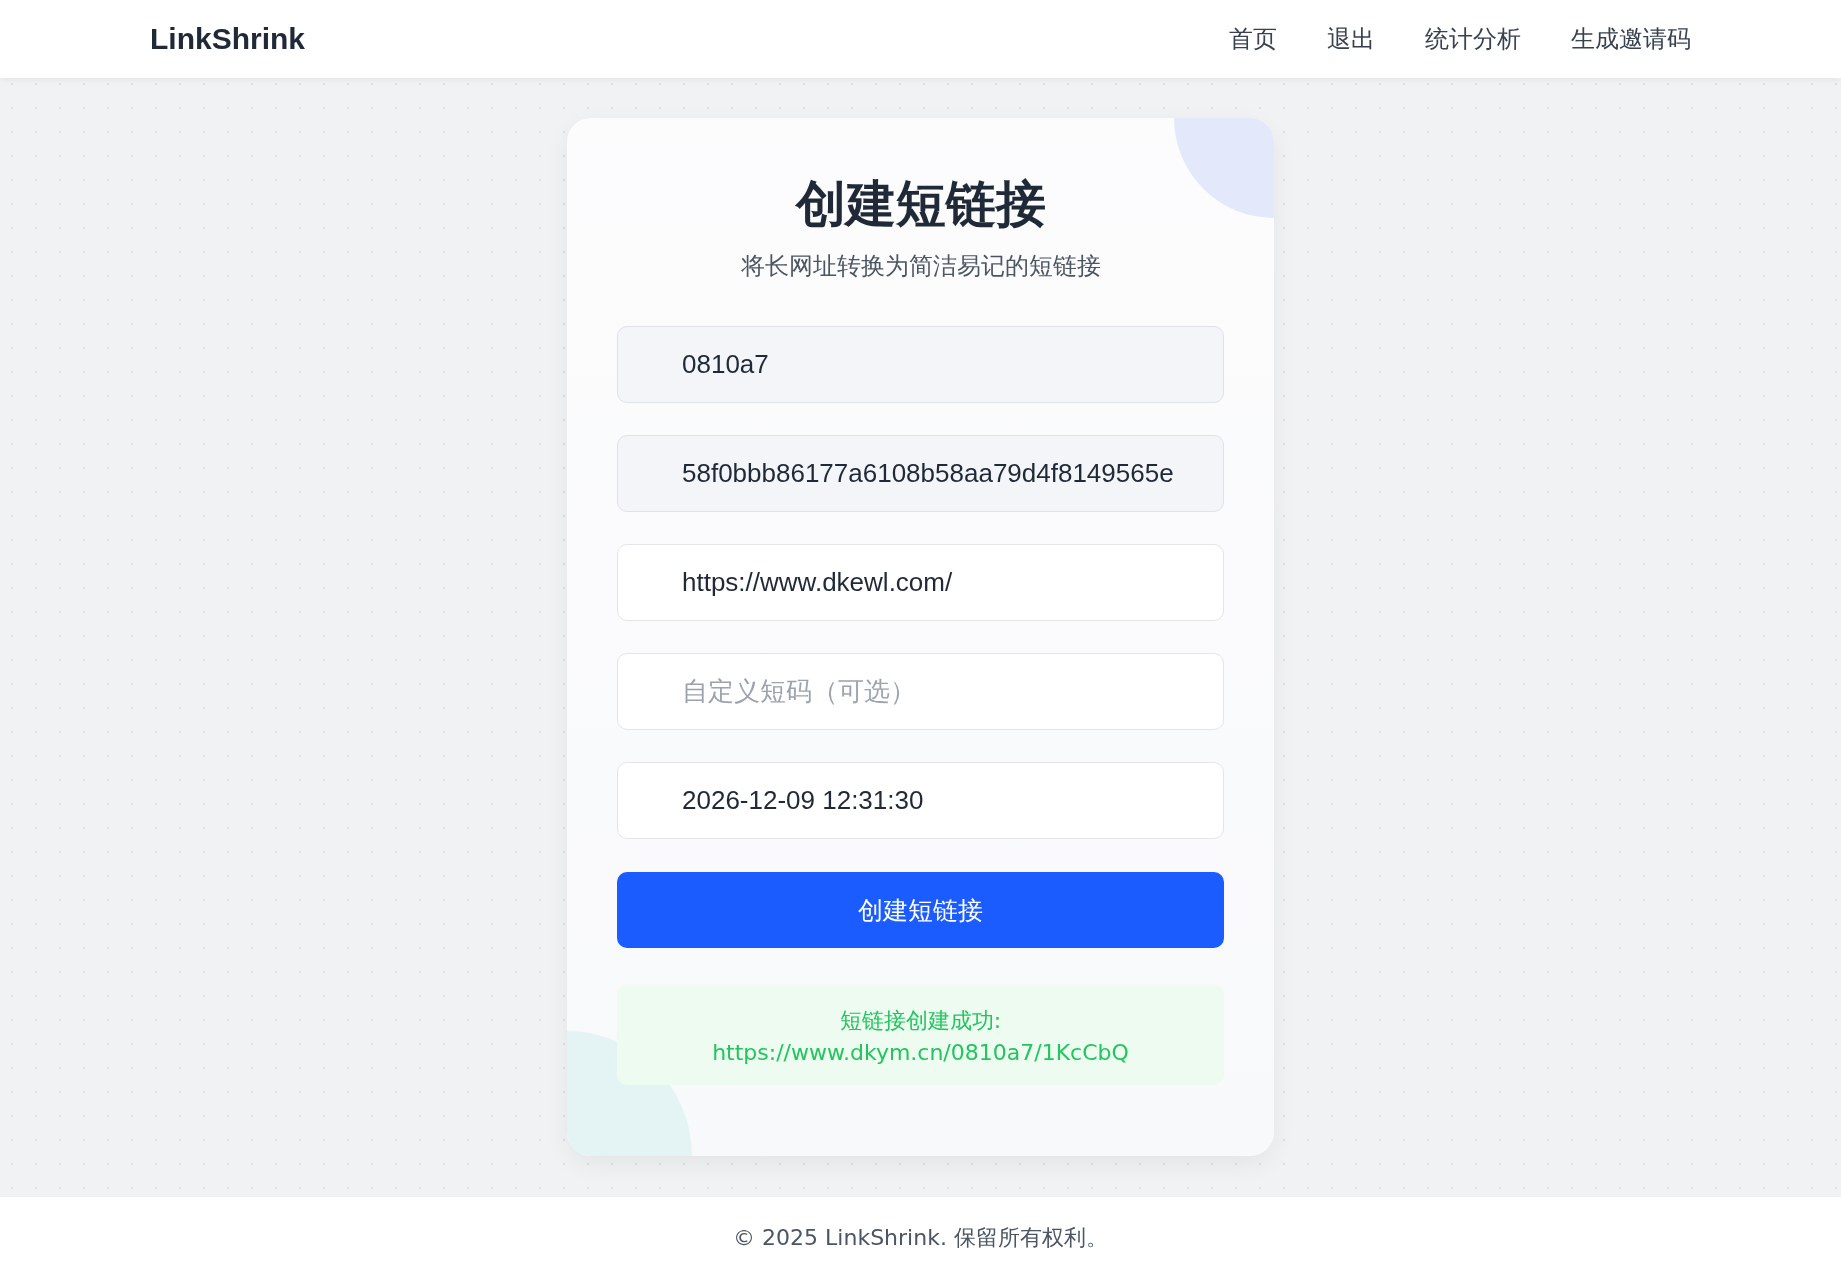 This screenshot has width=1841, height=1278. What do you see at coordinates (920, 910) in the screenshot?
I see `create-button: 创建短链接` at bounding box center [920, 910].